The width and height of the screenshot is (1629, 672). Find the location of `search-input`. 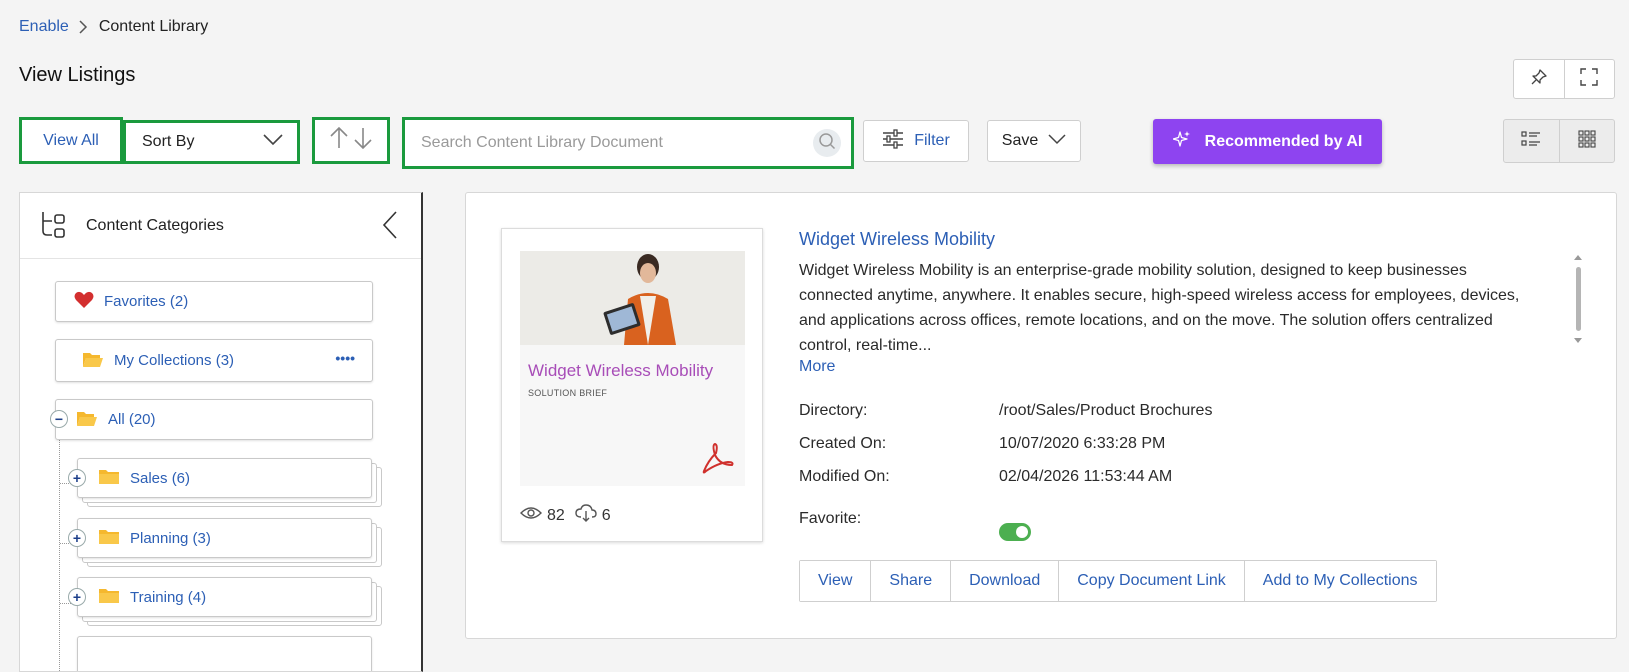

search-input is located at coordinates (616, 143).